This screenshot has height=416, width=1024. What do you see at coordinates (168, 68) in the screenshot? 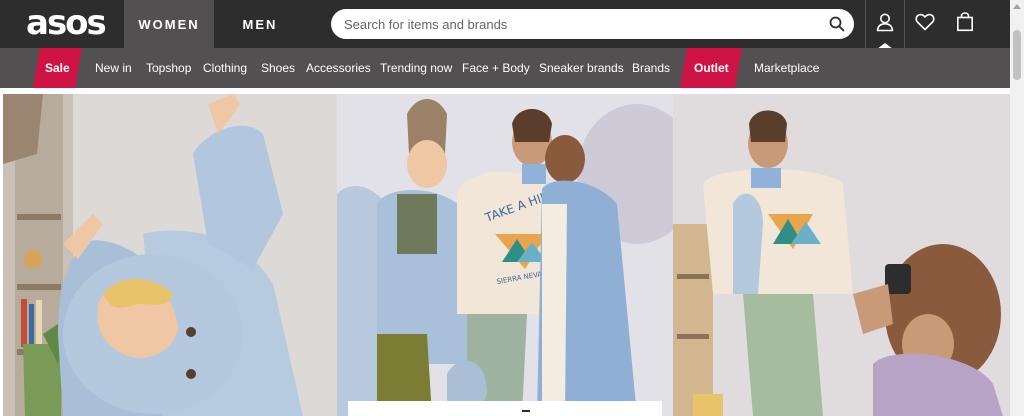
I see `nav-topshop: Topshop` at bounding box center [168, 68].